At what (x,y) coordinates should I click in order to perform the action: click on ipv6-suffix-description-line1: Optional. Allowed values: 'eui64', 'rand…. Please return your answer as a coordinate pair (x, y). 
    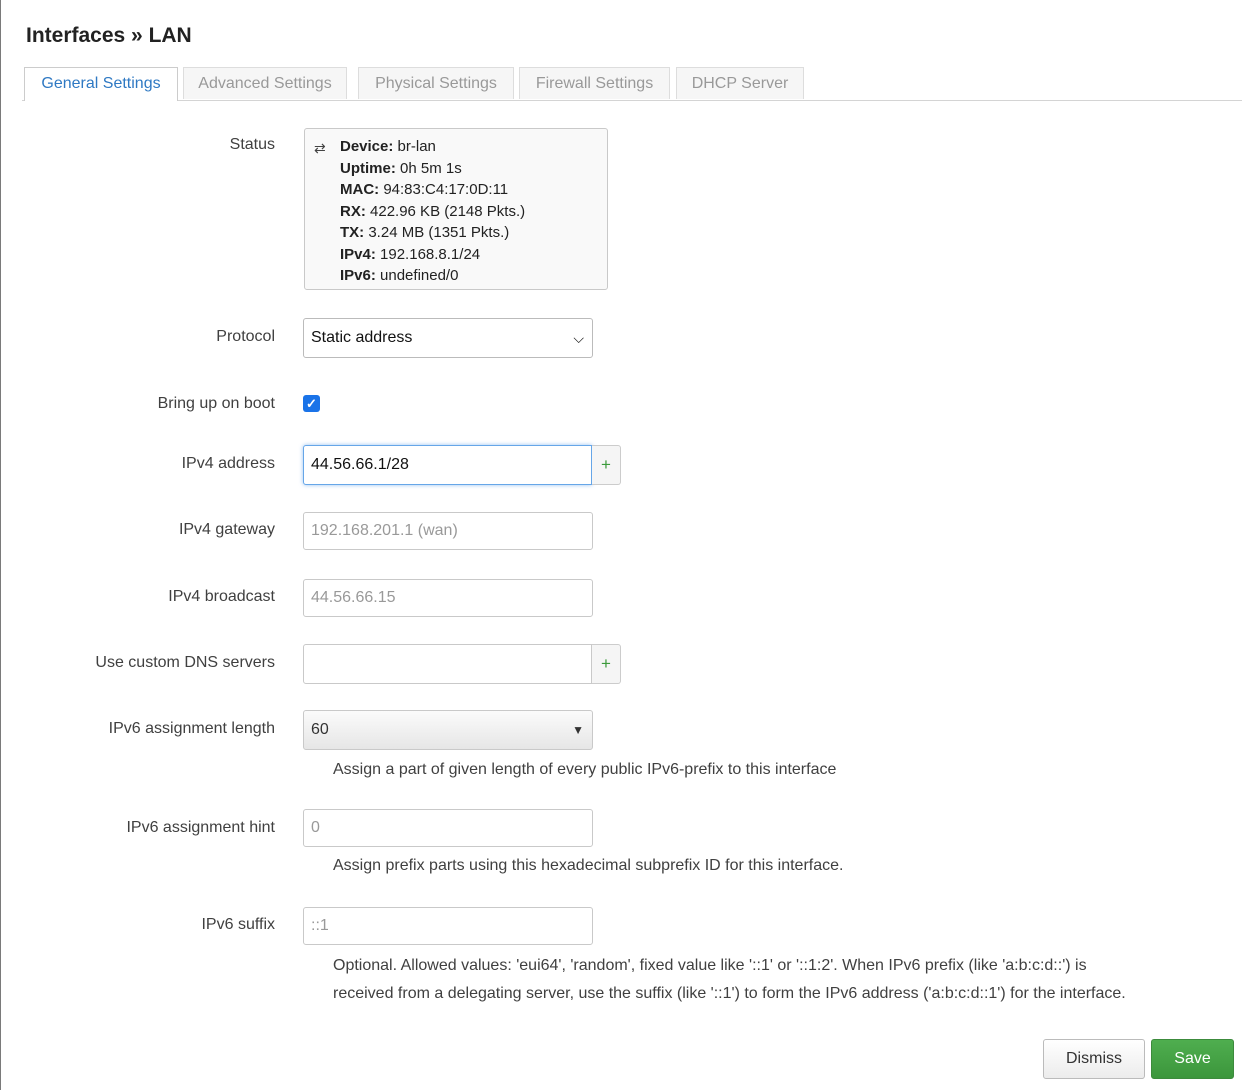
    Looking at the image, I should click on (710, 965).